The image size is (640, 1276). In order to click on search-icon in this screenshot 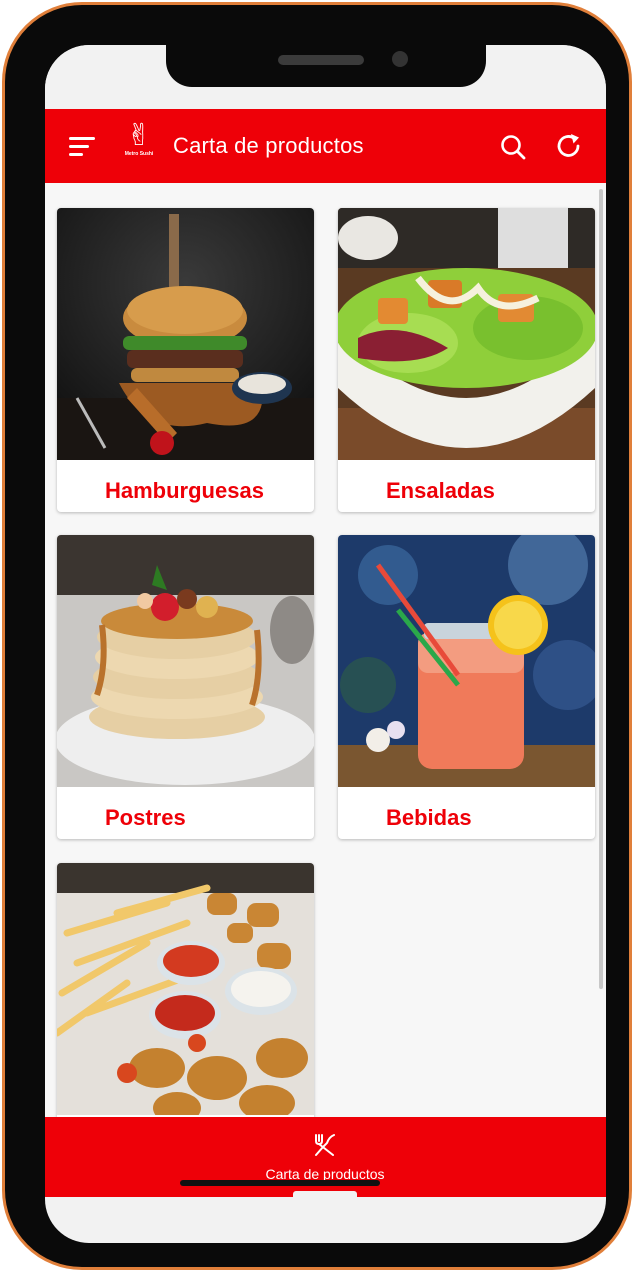, I will do `click(513, 147)`.